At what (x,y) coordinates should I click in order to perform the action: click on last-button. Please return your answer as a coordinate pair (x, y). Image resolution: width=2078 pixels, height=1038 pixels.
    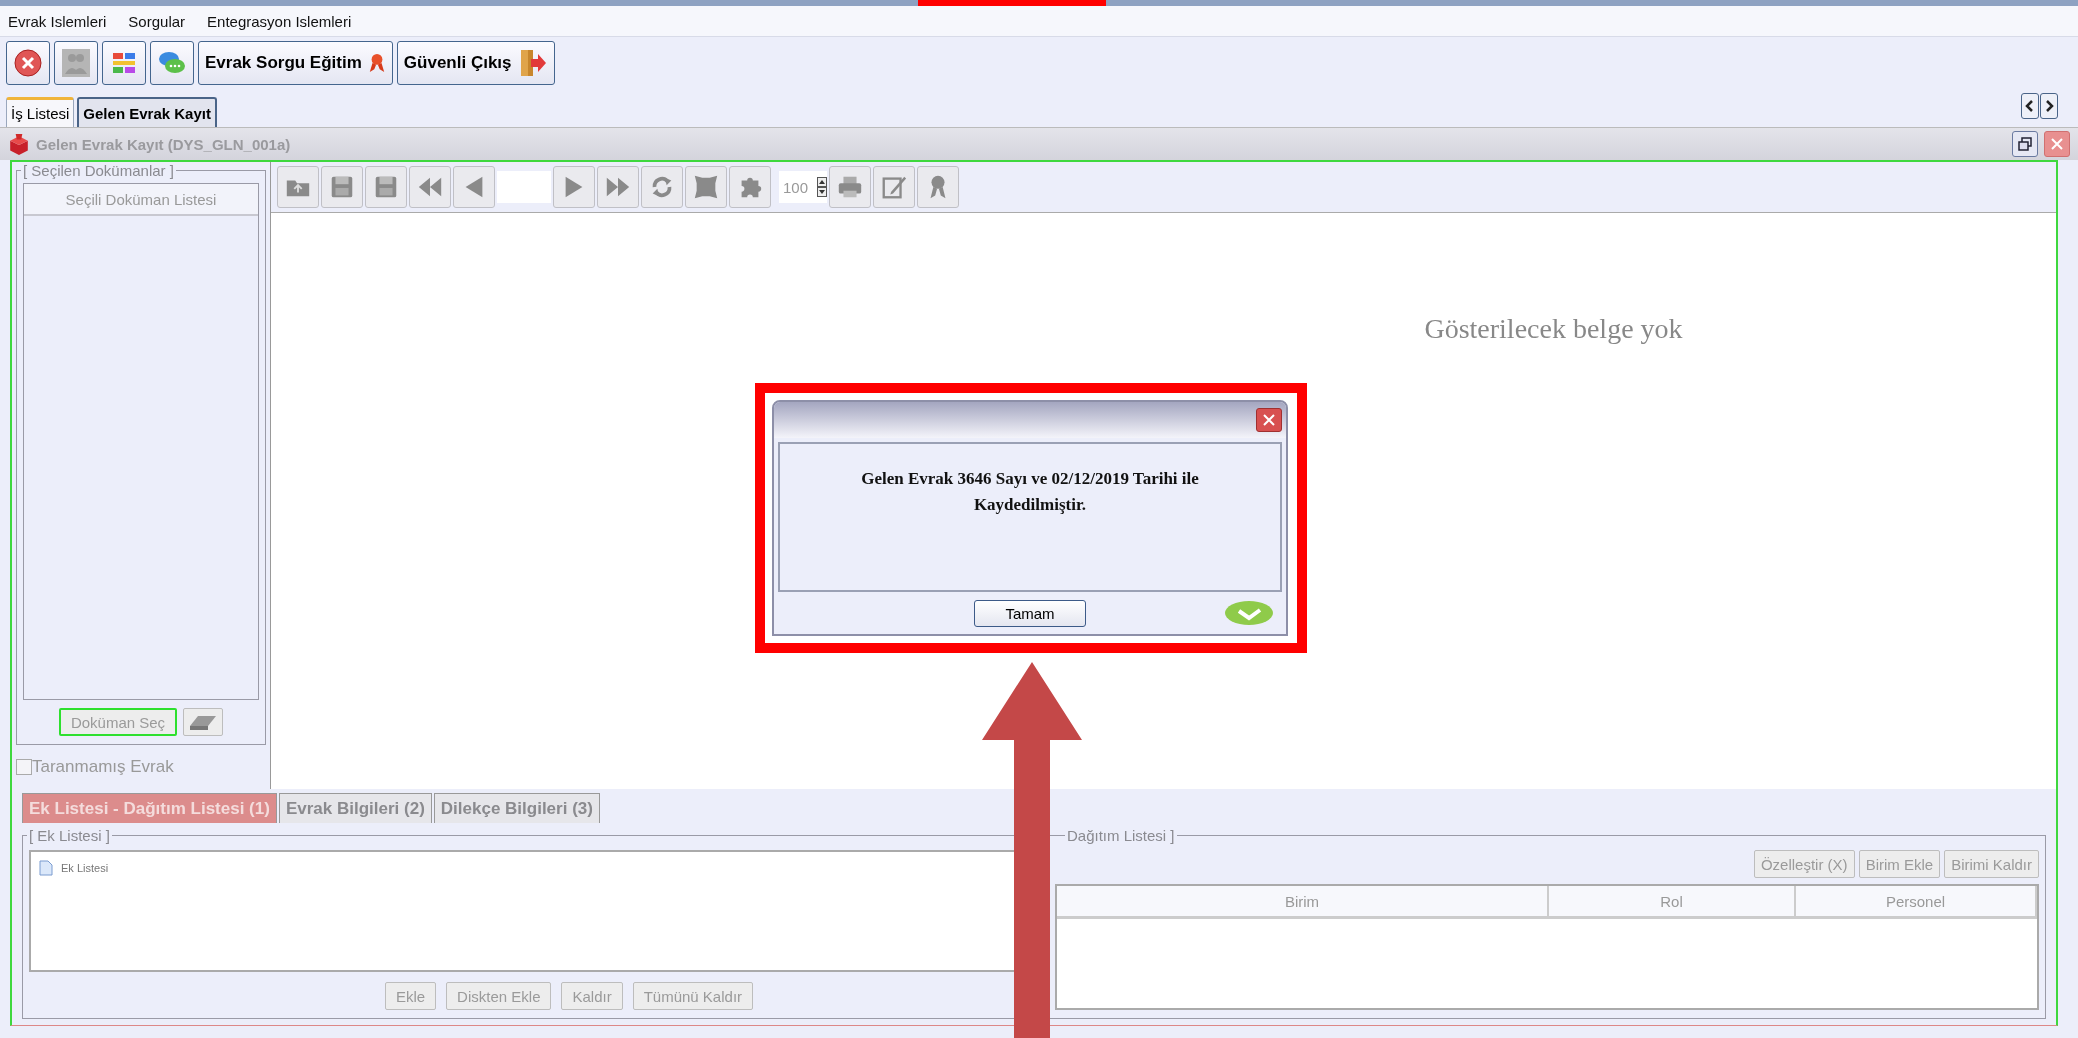
    Looking at the image, I should click on (618, 187).